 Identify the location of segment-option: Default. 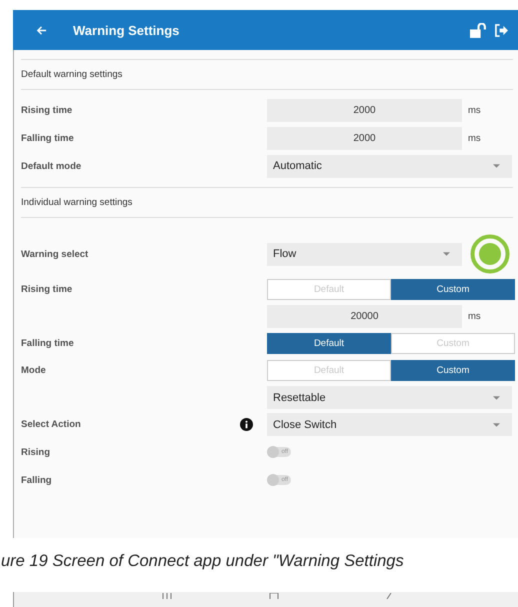
(329, 343).